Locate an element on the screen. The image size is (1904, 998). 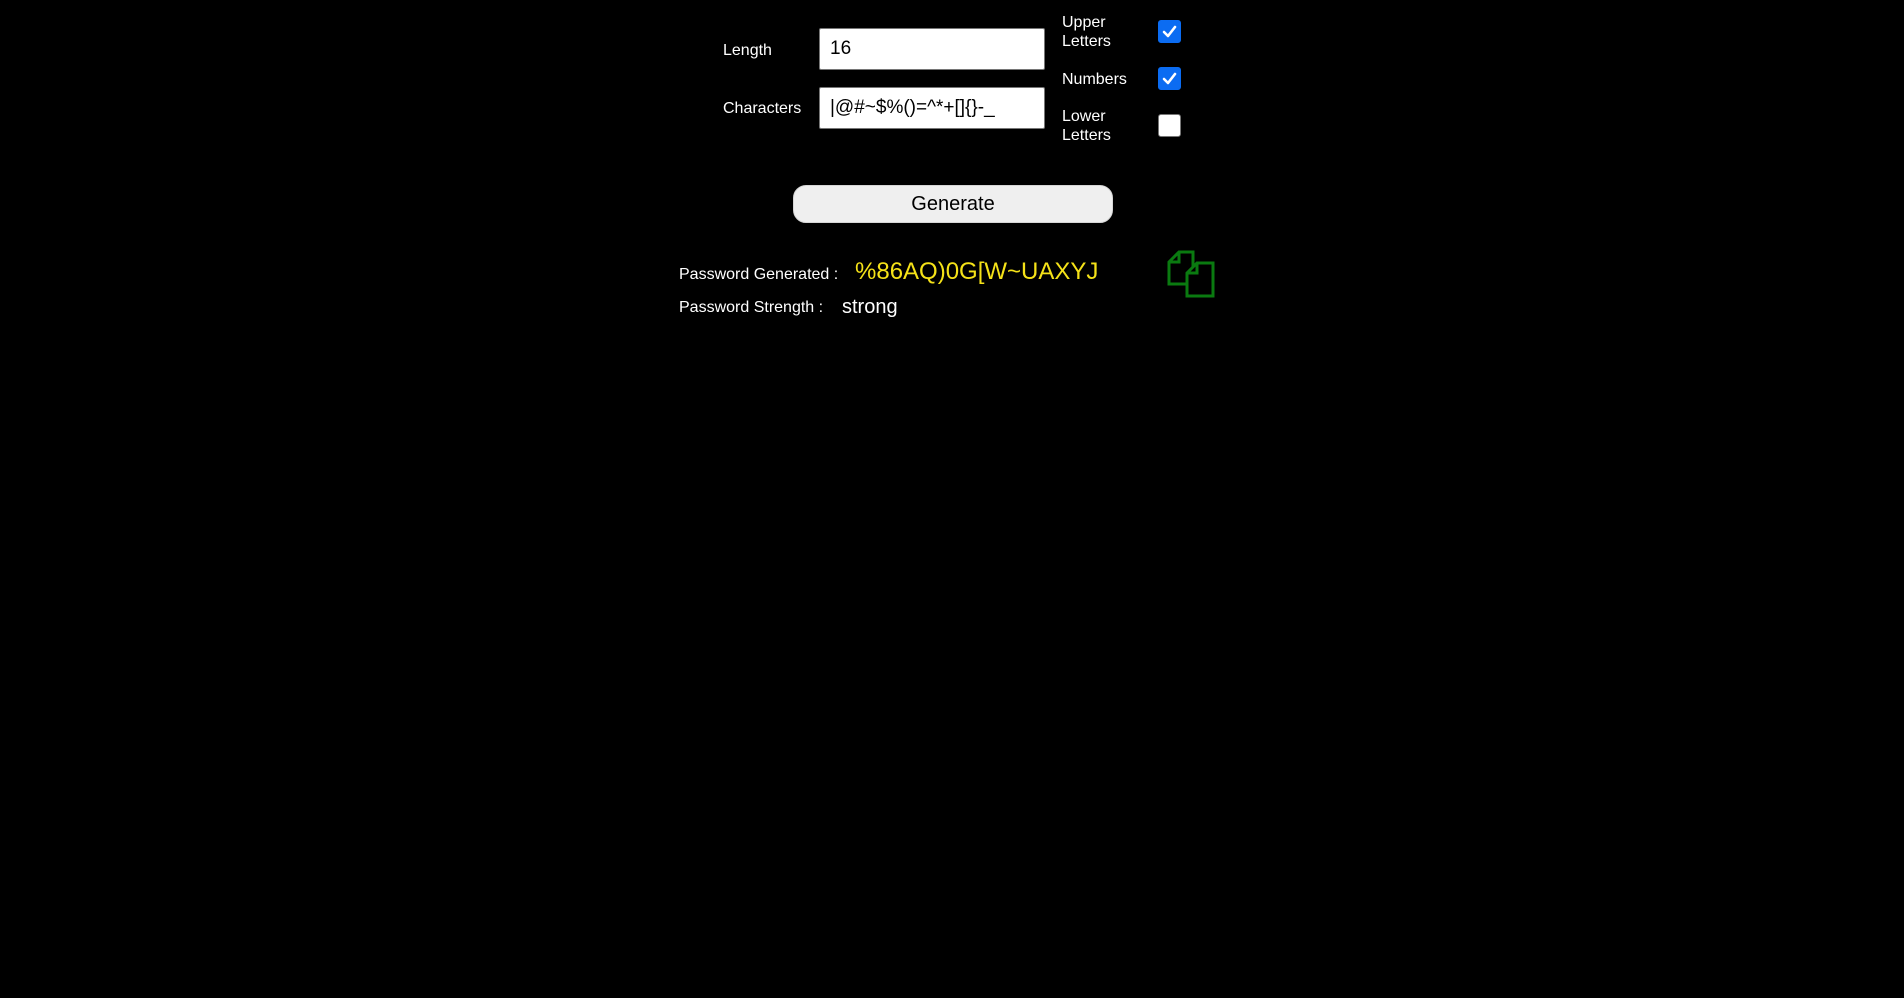
generate-button: Generate is located at coordinates (953, 204).